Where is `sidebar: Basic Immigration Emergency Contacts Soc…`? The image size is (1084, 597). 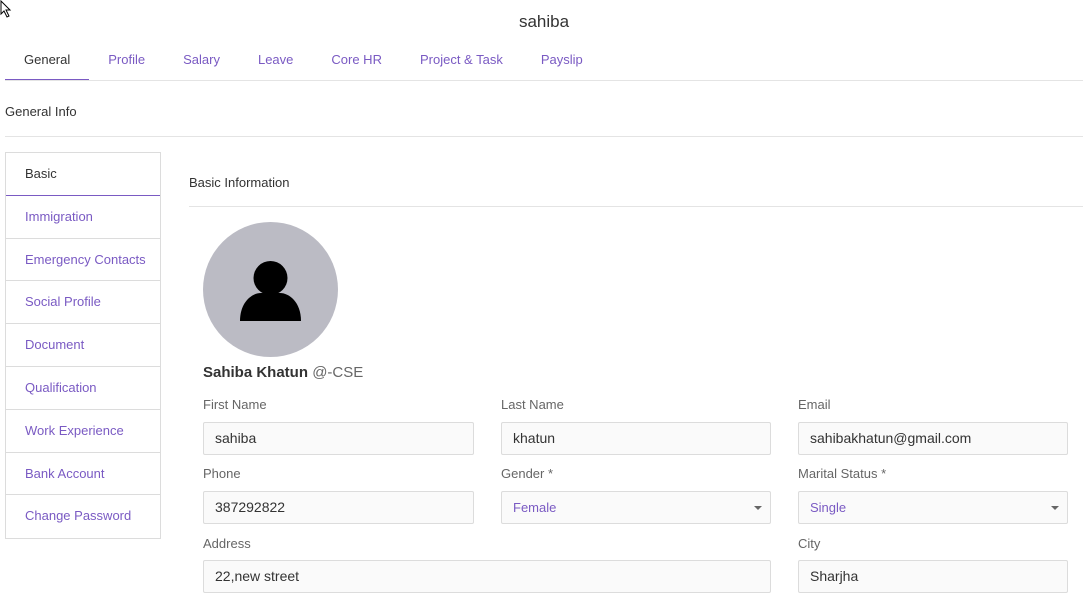 sidebar: Basic Immigration Emergency Contacts Soc… is located at coordinates (83, 346).